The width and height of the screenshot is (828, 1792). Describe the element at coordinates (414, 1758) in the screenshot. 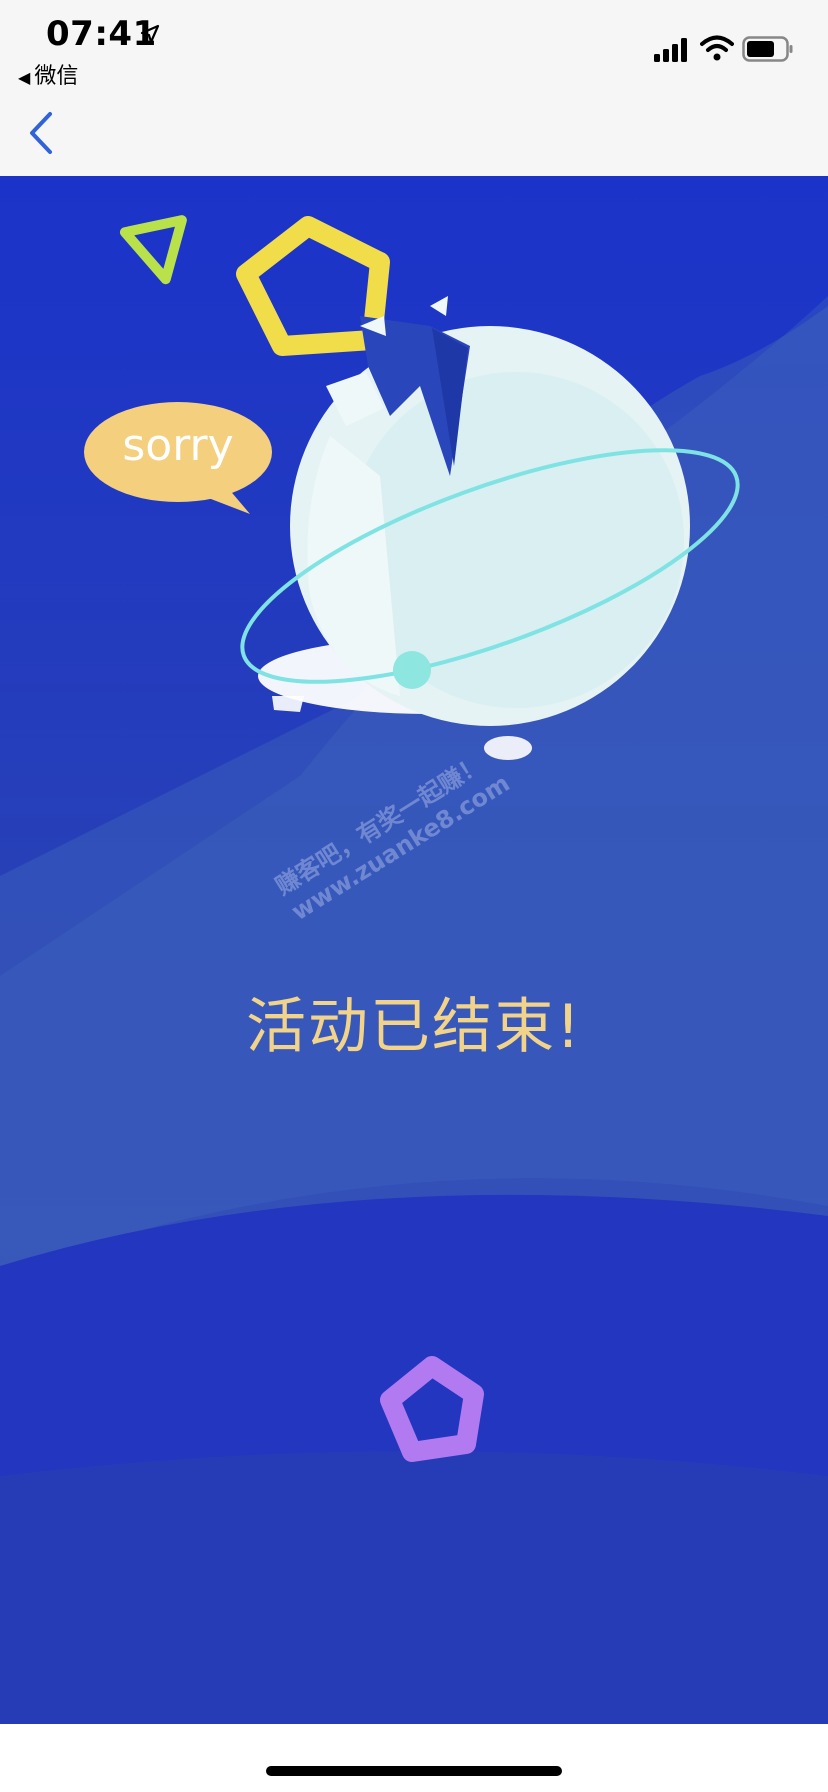

I see `bottom-safe-area` at that location.